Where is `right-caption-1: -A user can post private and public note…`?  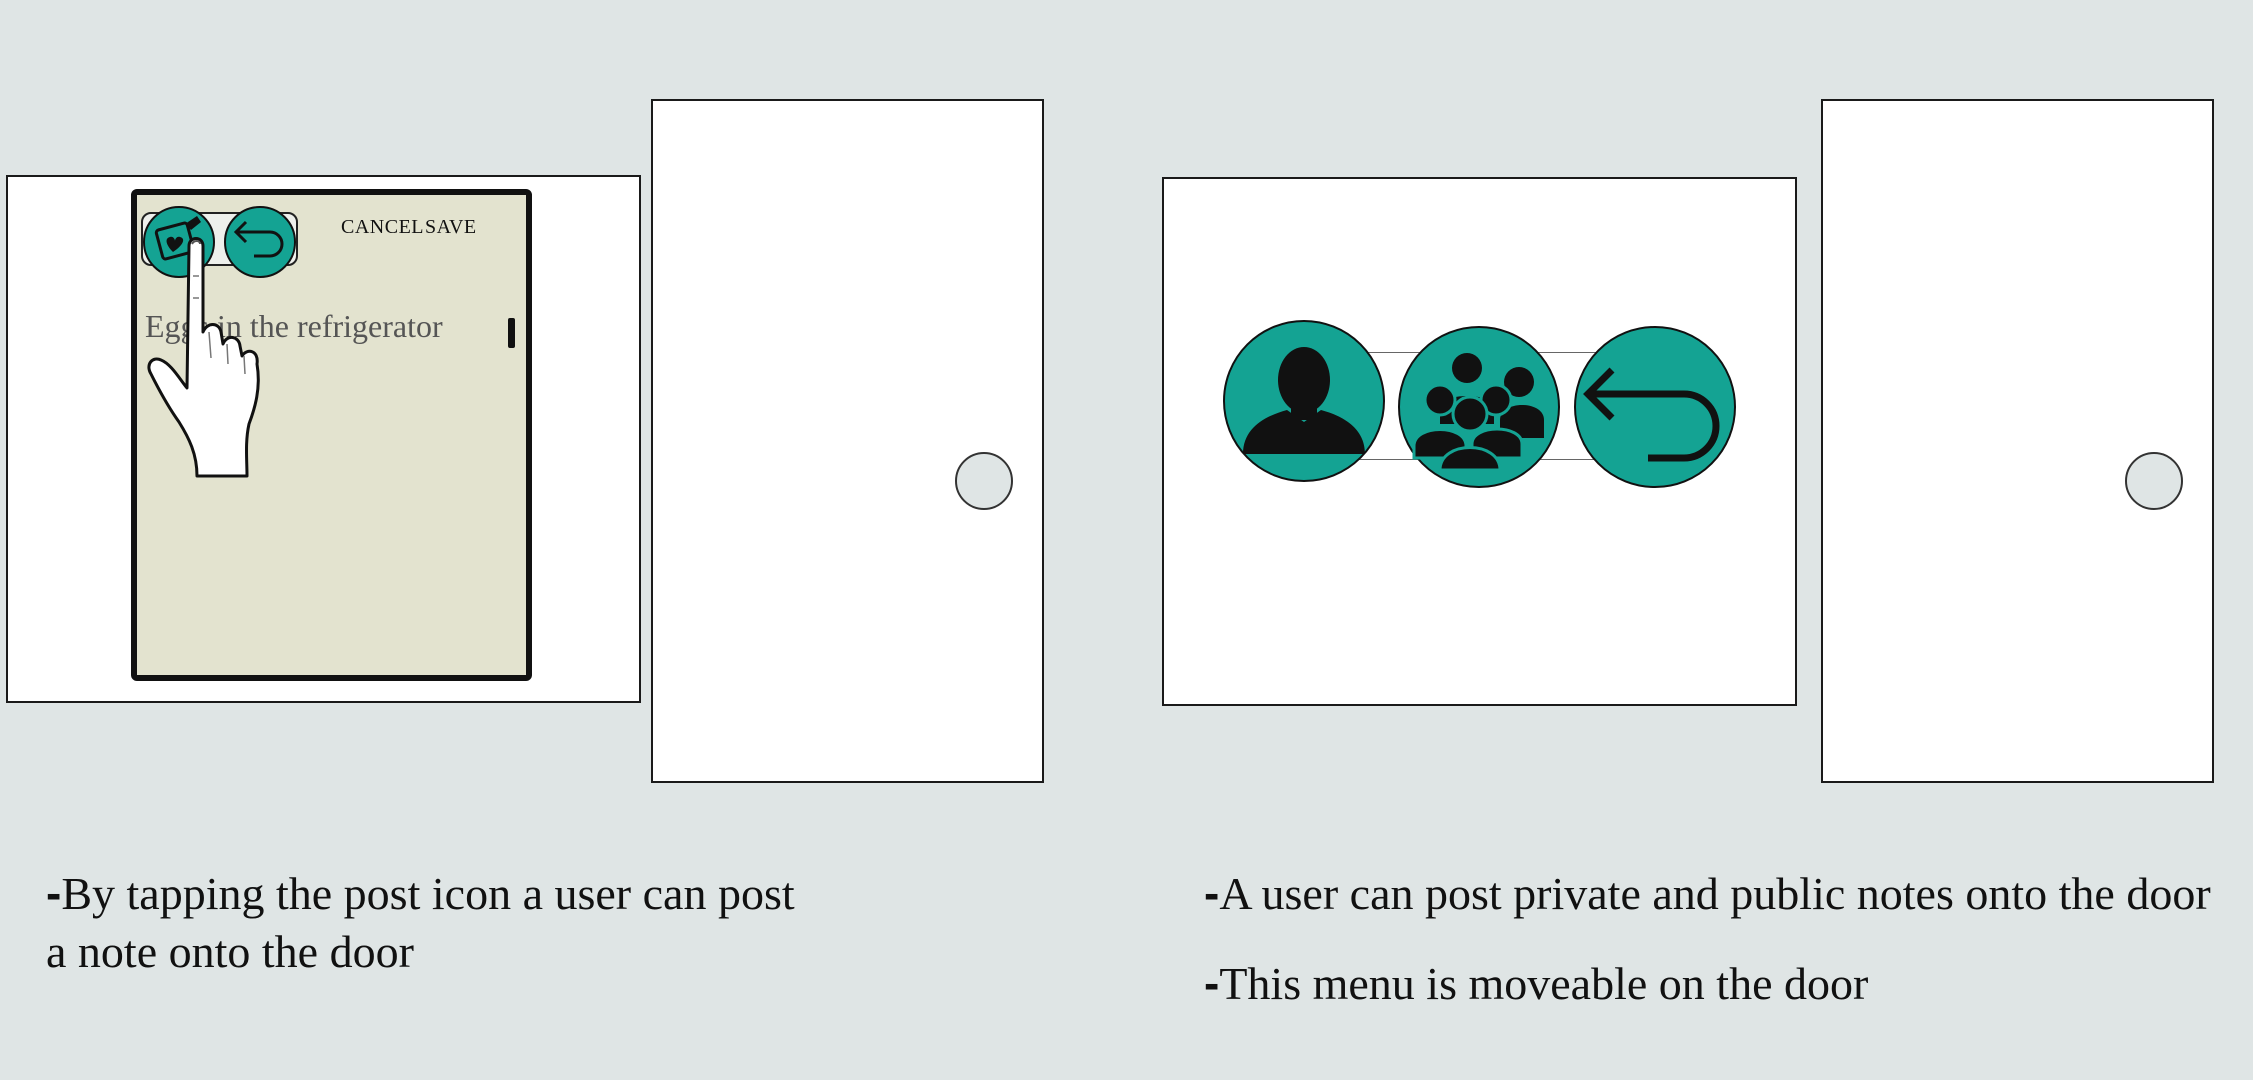 right-caption-1: -A user can post private and public note… is located at coordinates (1707, 893).